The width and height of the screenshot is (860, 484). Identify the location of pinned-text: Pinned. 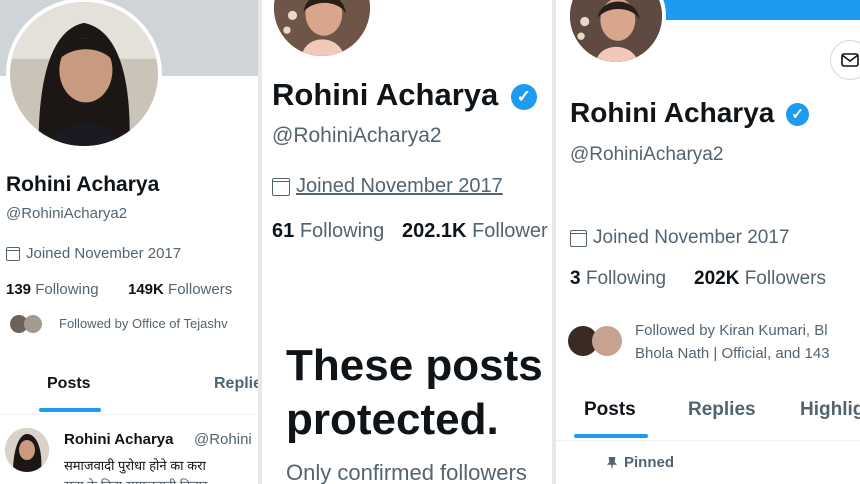
(649, 462).